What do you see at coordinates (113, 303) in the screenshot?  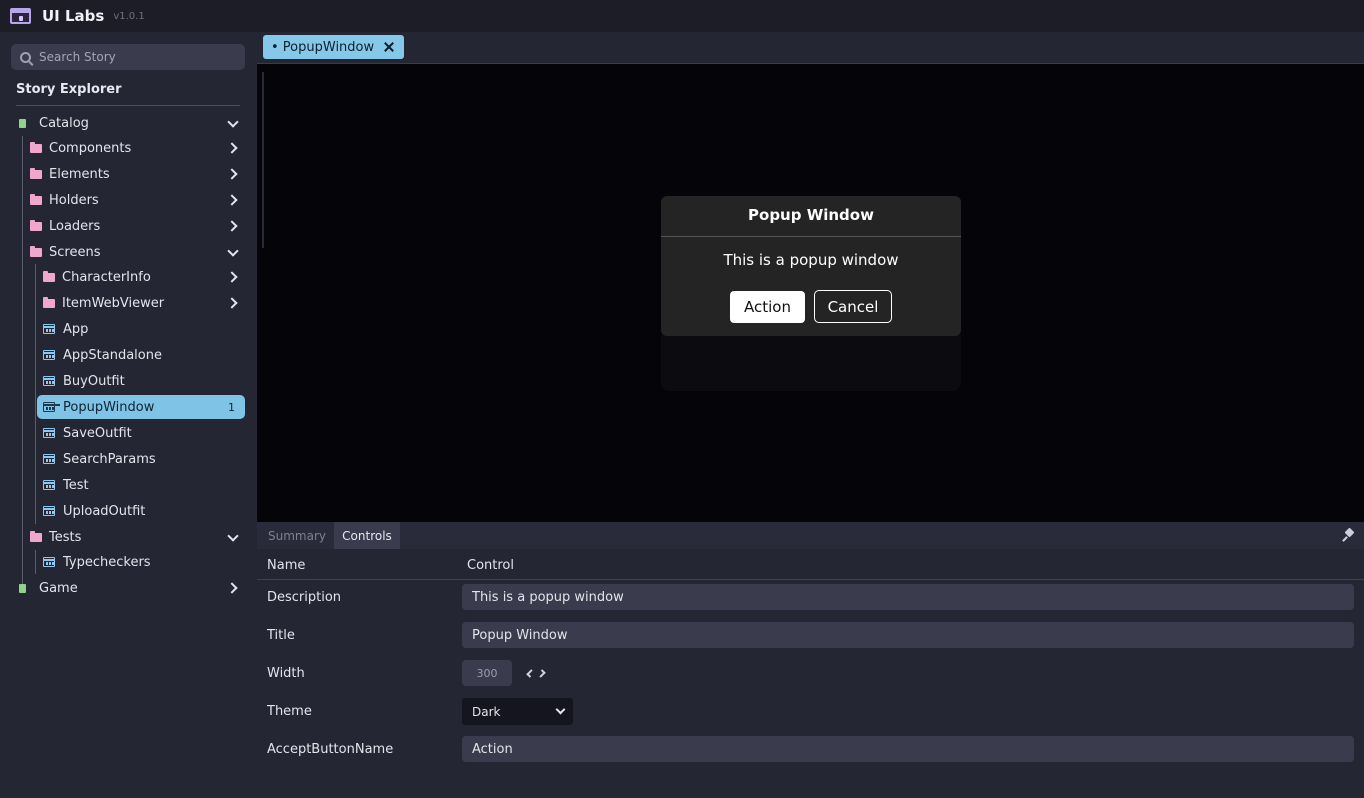 I see `tree-item-label: ItemWebViewer` at bounding box center [113, 303].